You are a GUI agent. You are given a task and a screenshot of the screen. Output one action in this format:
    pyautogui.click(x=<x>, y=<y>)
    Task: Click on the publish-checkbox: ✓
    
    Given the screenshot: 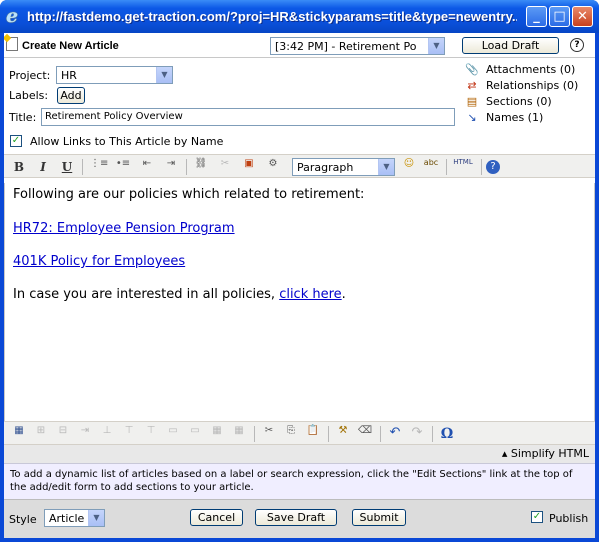 What is the action you would take?
    pyautogui.click(x=537, y=517)
    